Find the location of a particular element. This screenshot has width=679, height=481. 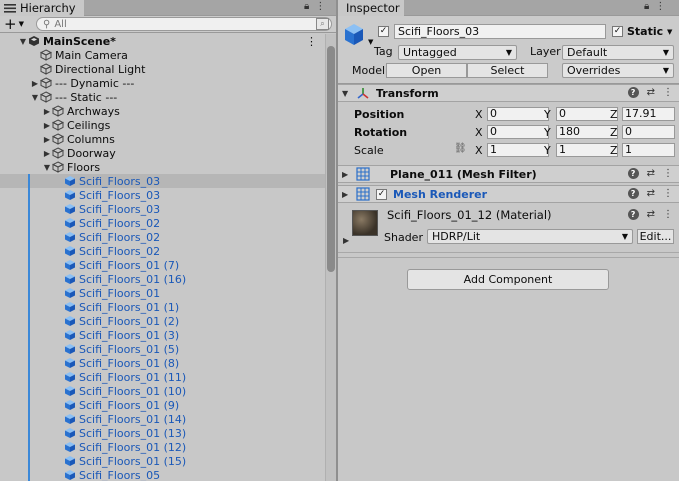

position-x-field: 0 is located at coordinates (518, 114).